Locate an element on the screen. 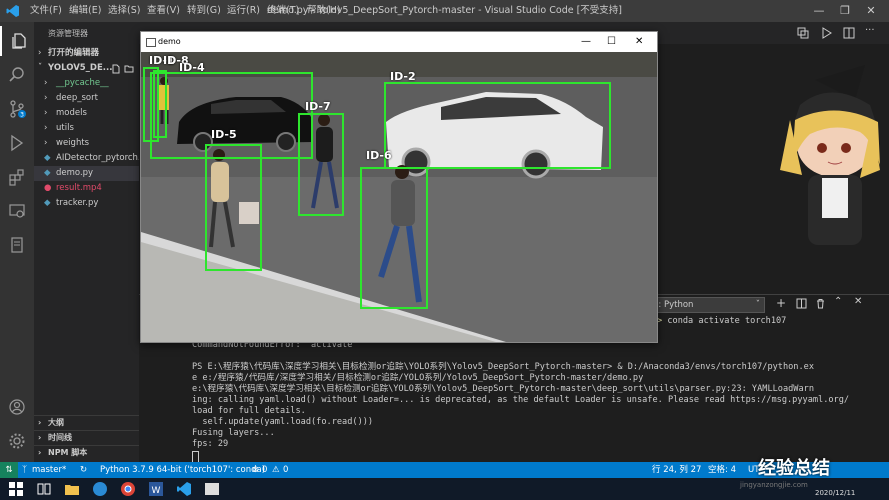 This screenshot has width=889, height=500. search-icon is located at coordinates (16, 74).